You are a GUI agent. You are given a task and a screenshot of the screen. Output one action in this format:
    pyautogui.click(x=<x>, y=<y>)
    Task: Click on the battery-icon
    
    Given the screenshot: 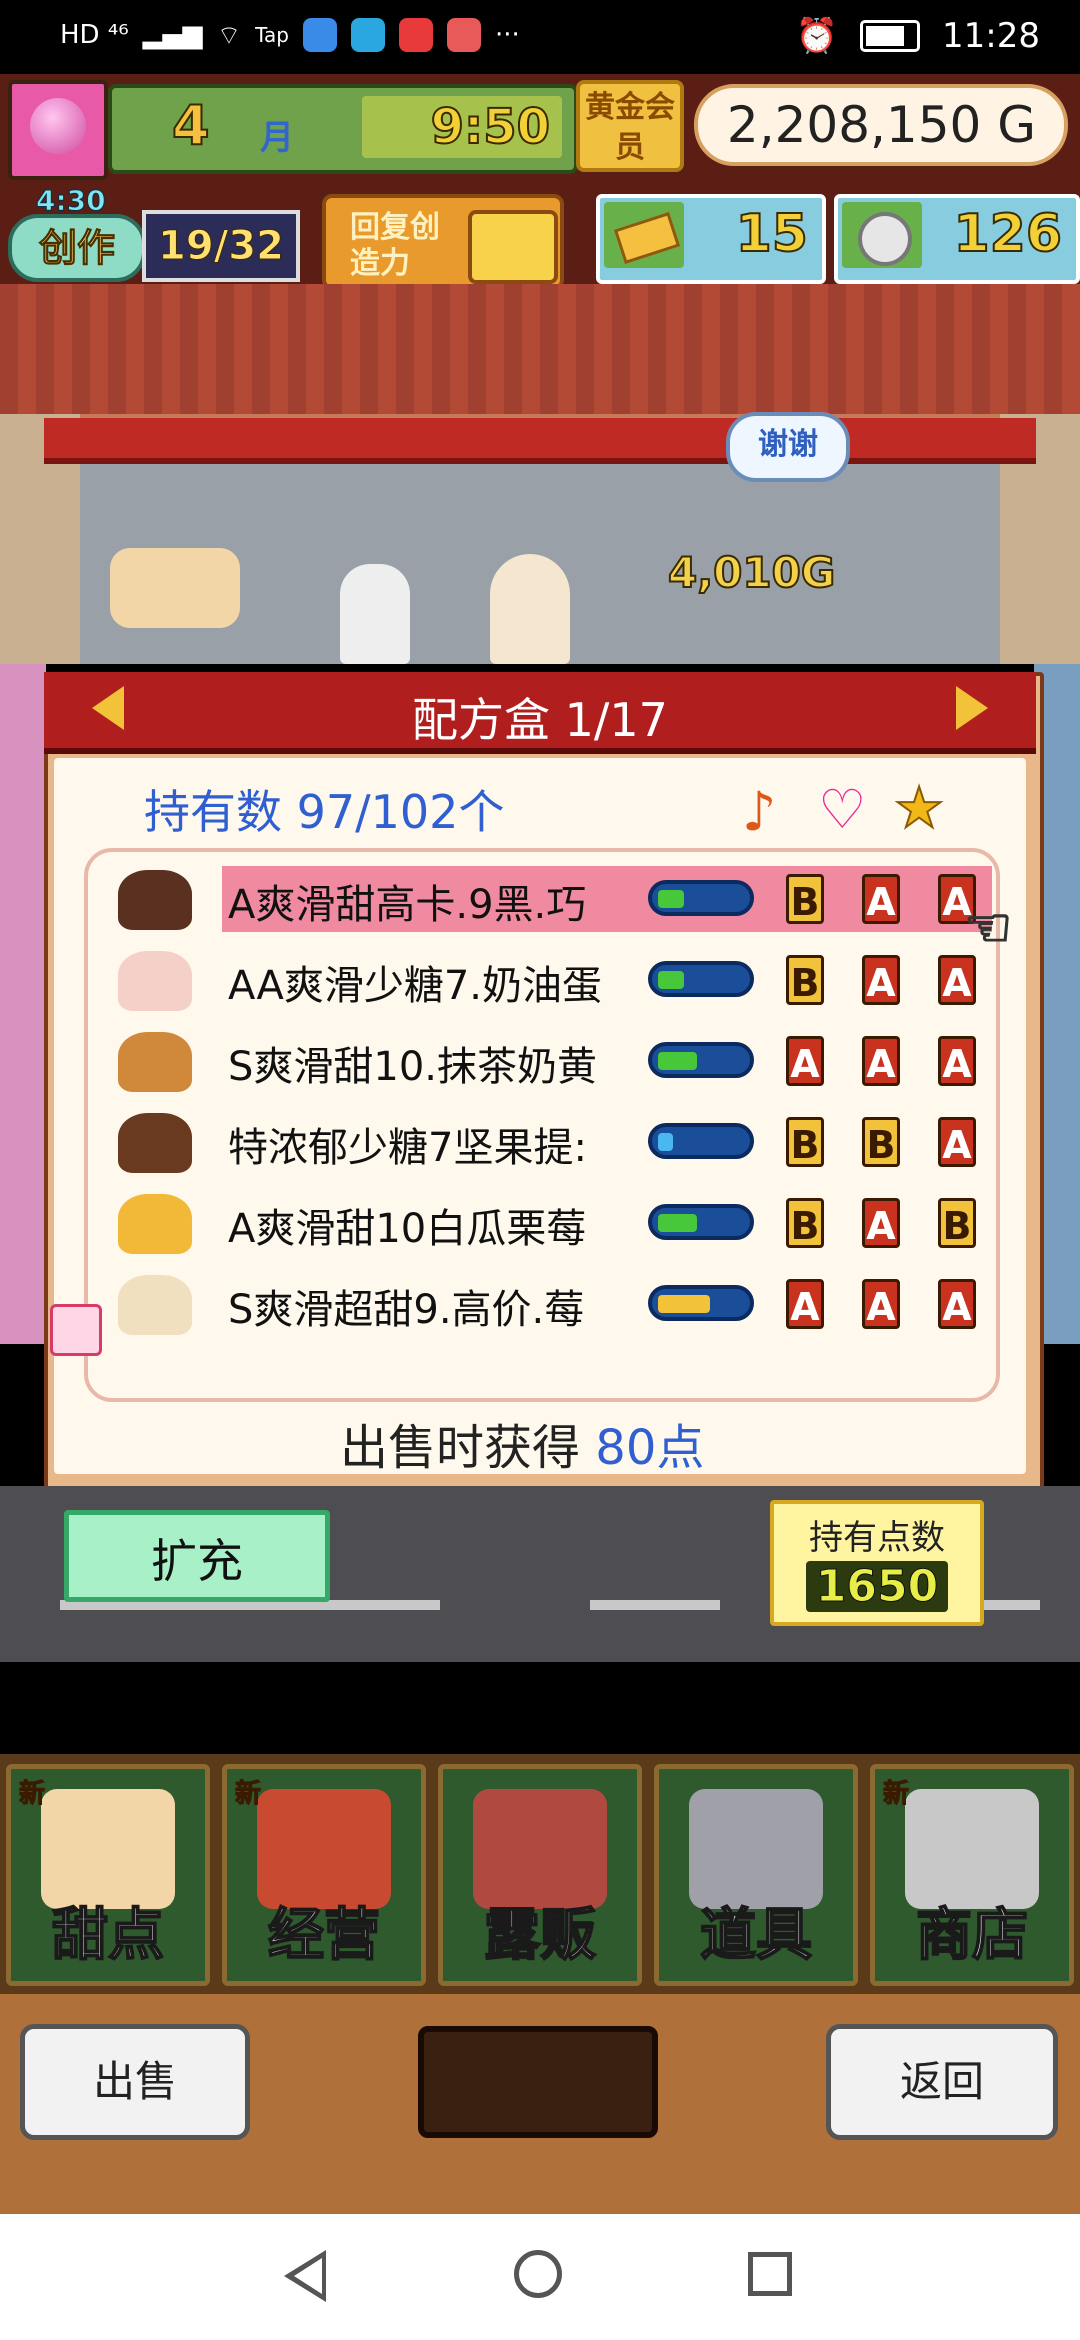 What is the action you would take?
    pyautogui.click(x=890, y=36)
    